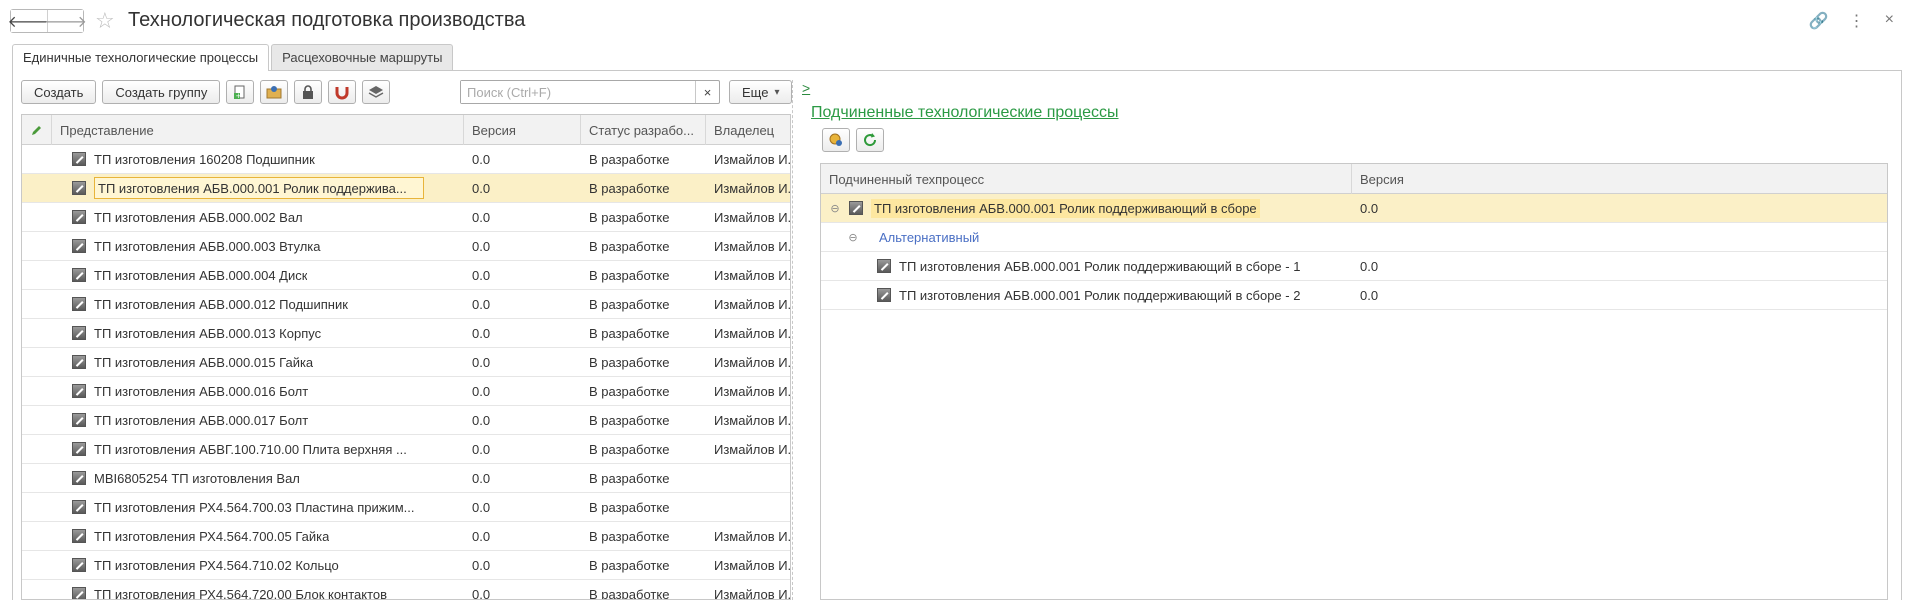  What do you see at coordinates (576, 92) in the screenshot?
I see `search-input` at bounding box center [576, 92].